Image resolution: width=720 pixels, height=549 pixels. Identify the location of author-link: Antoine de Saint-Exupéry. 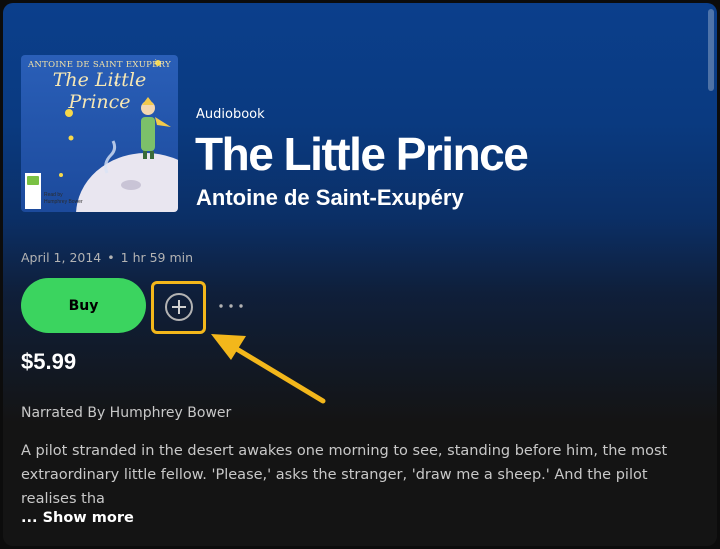
(330, 198).